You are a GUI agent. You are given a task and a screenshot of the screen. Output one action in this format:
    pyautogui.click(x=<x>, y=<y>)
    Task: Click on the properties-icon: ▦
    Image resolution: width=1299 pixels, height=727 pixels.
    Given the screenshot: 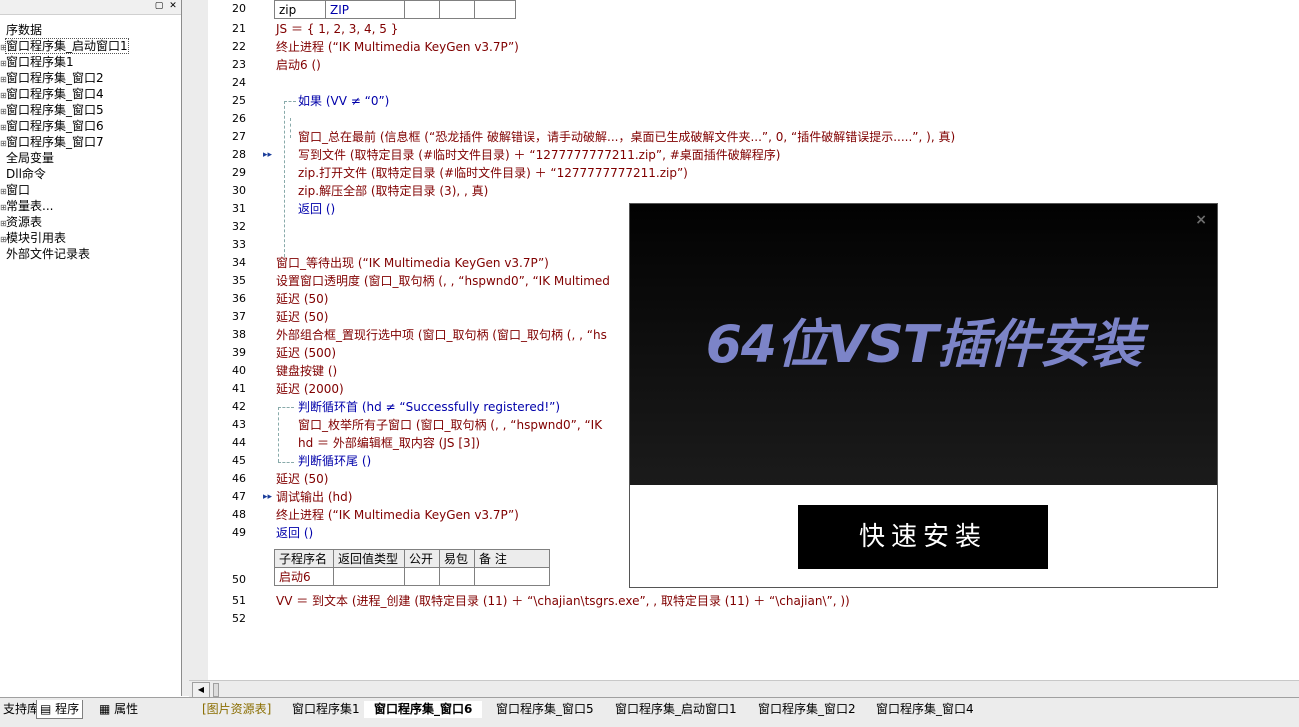 What is the action you would take?
    pyautogui.click(x=105, y=709)
    